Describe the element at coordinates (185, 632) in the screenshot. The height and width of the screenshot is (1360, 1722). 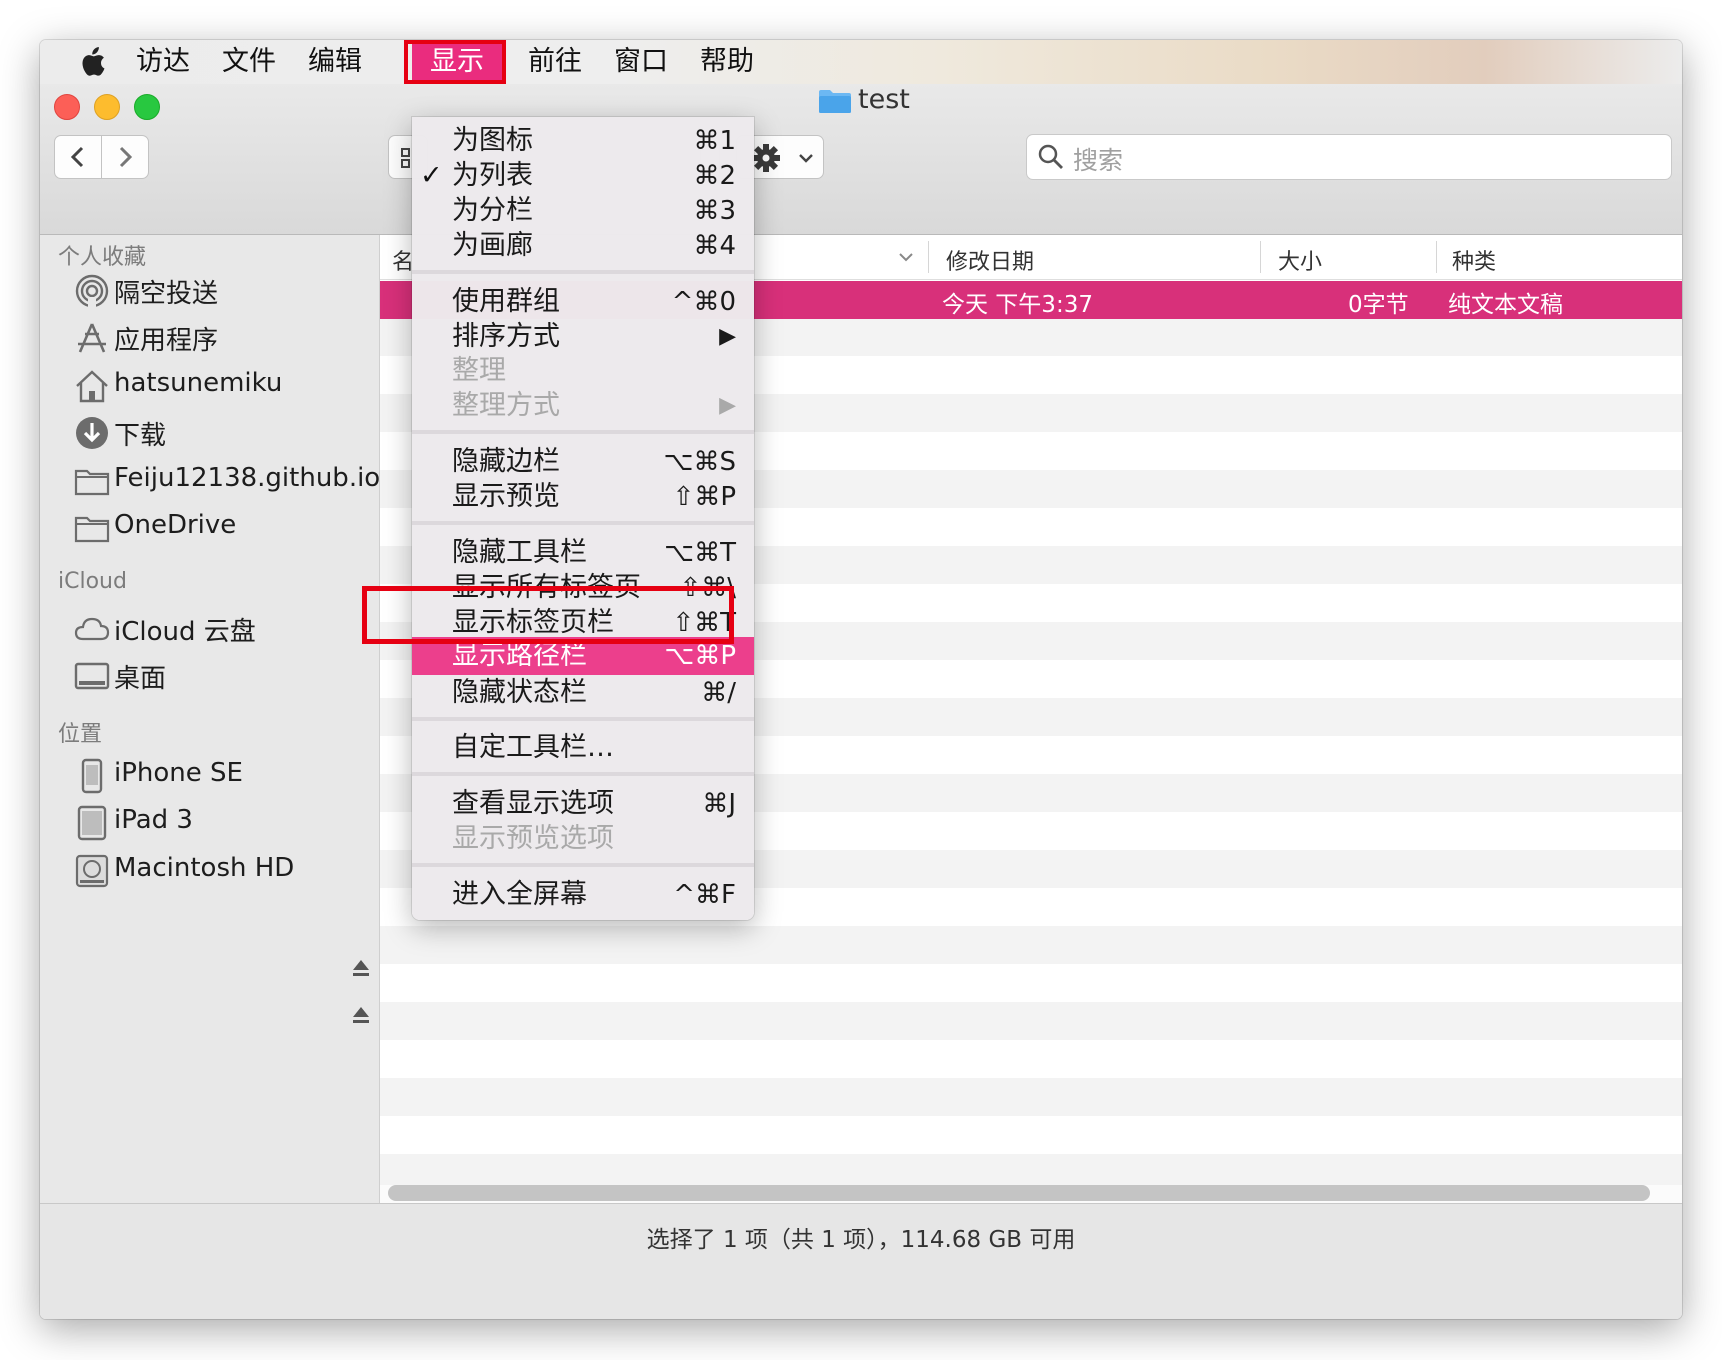
I see `sidebar-label: iCloud 云盘` at that location.